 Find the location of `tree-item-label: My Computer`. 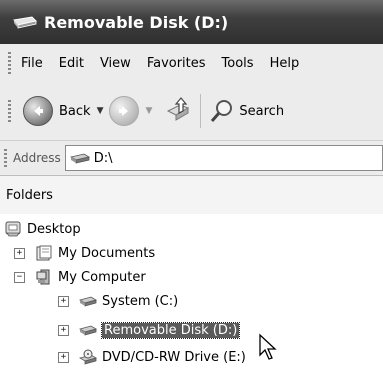

tree-item-label: My Computer is located at coordinates (102, 277).